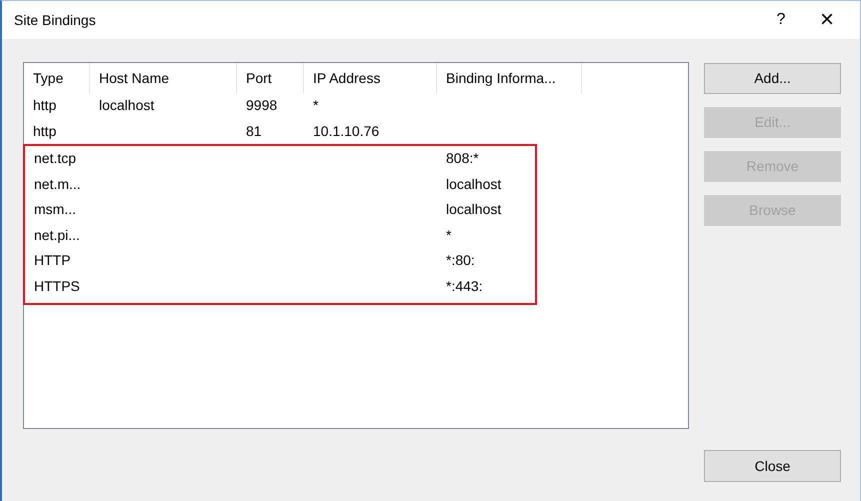  Describe the element at coordinates (57, 286) in the screenshot. I see `table-cell-text: HTTPS` at that location.